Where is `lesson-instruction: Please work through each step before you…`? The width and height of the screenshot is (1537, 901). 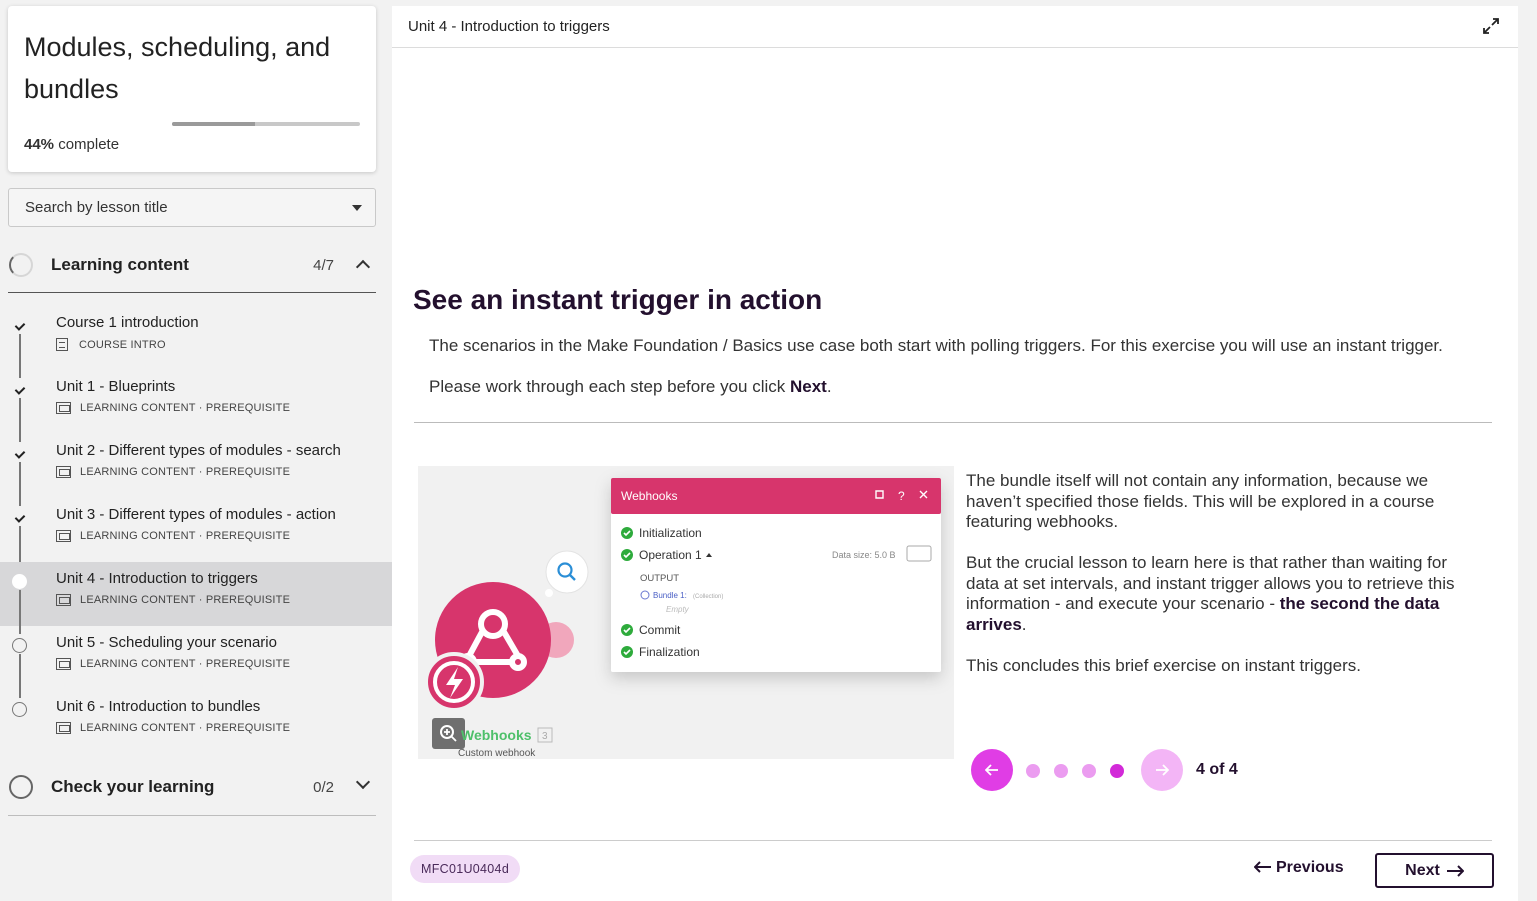
lesson-instruction: Please work through each step before you… is located at coordinates (630, 387).